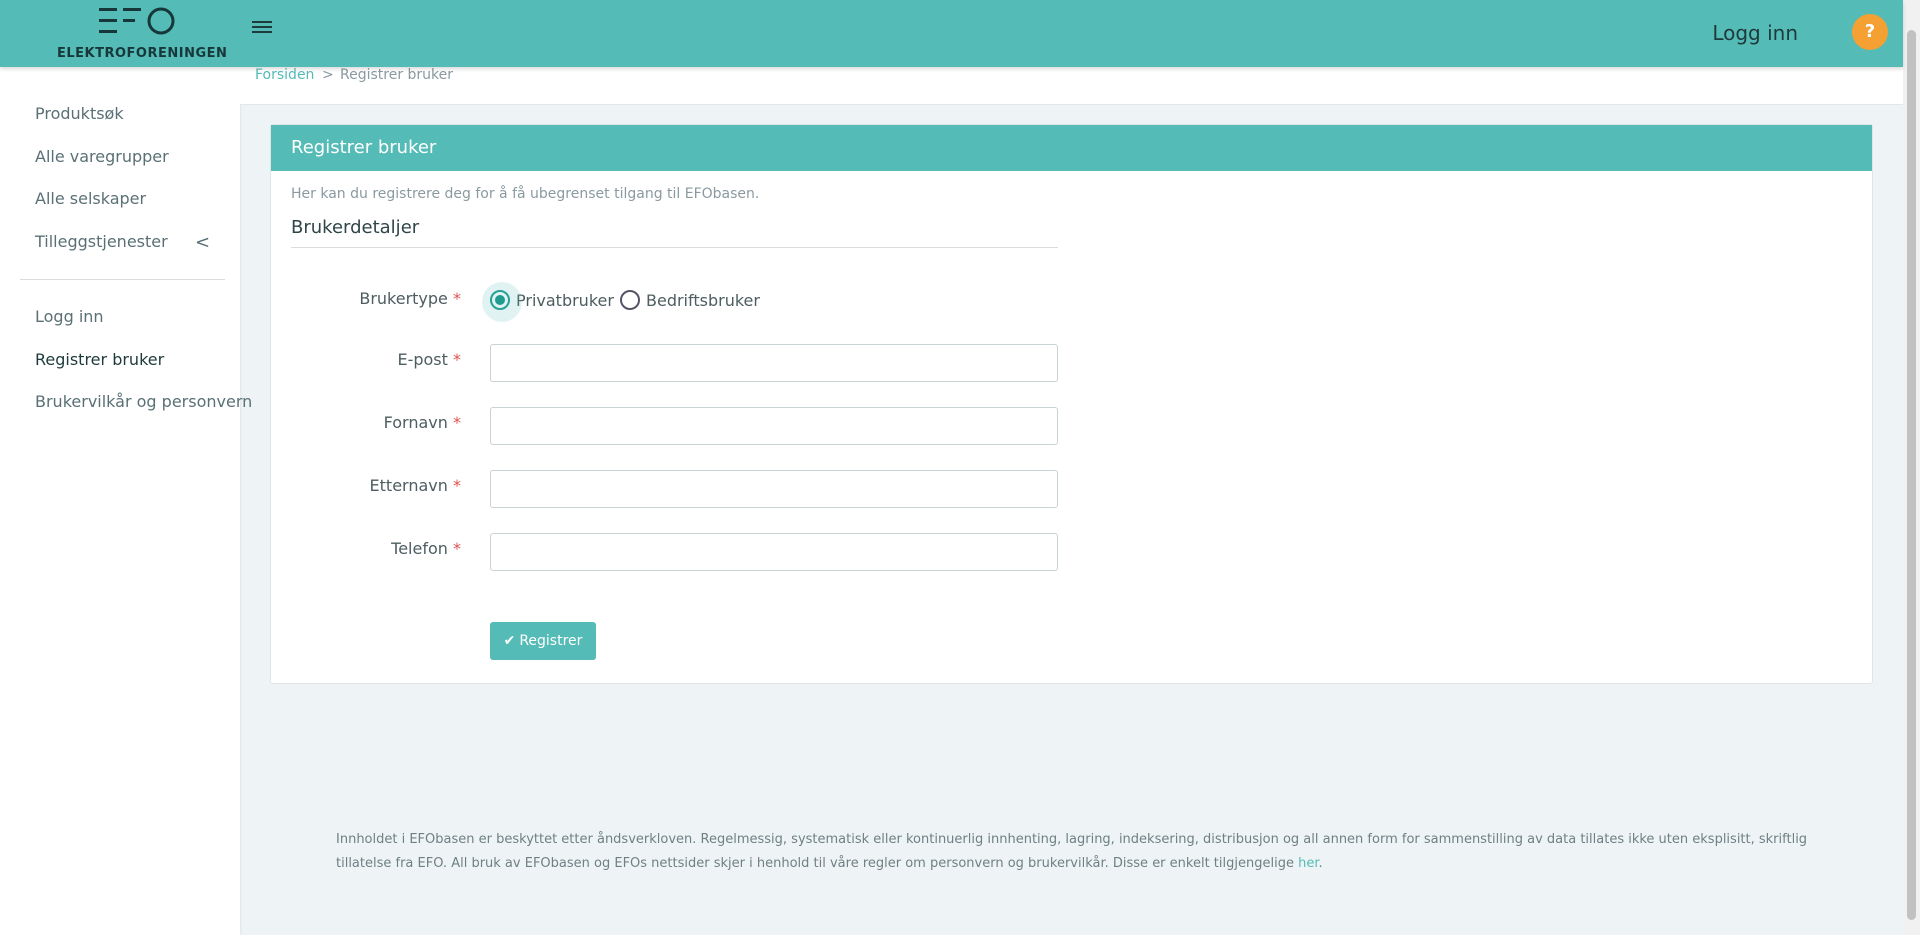 This screenshot has width=1920, height=935. I want to click on sidebar-item-produktsok: Produktsøk, so click(79, 113).